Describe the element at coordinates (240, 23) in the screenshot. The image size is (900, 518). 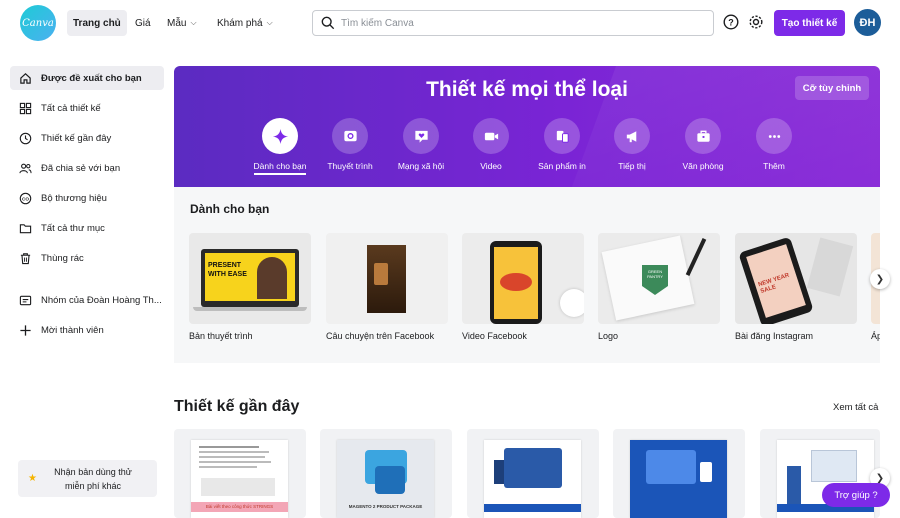
I see `nav-discover-label: Khám phá` at that location.